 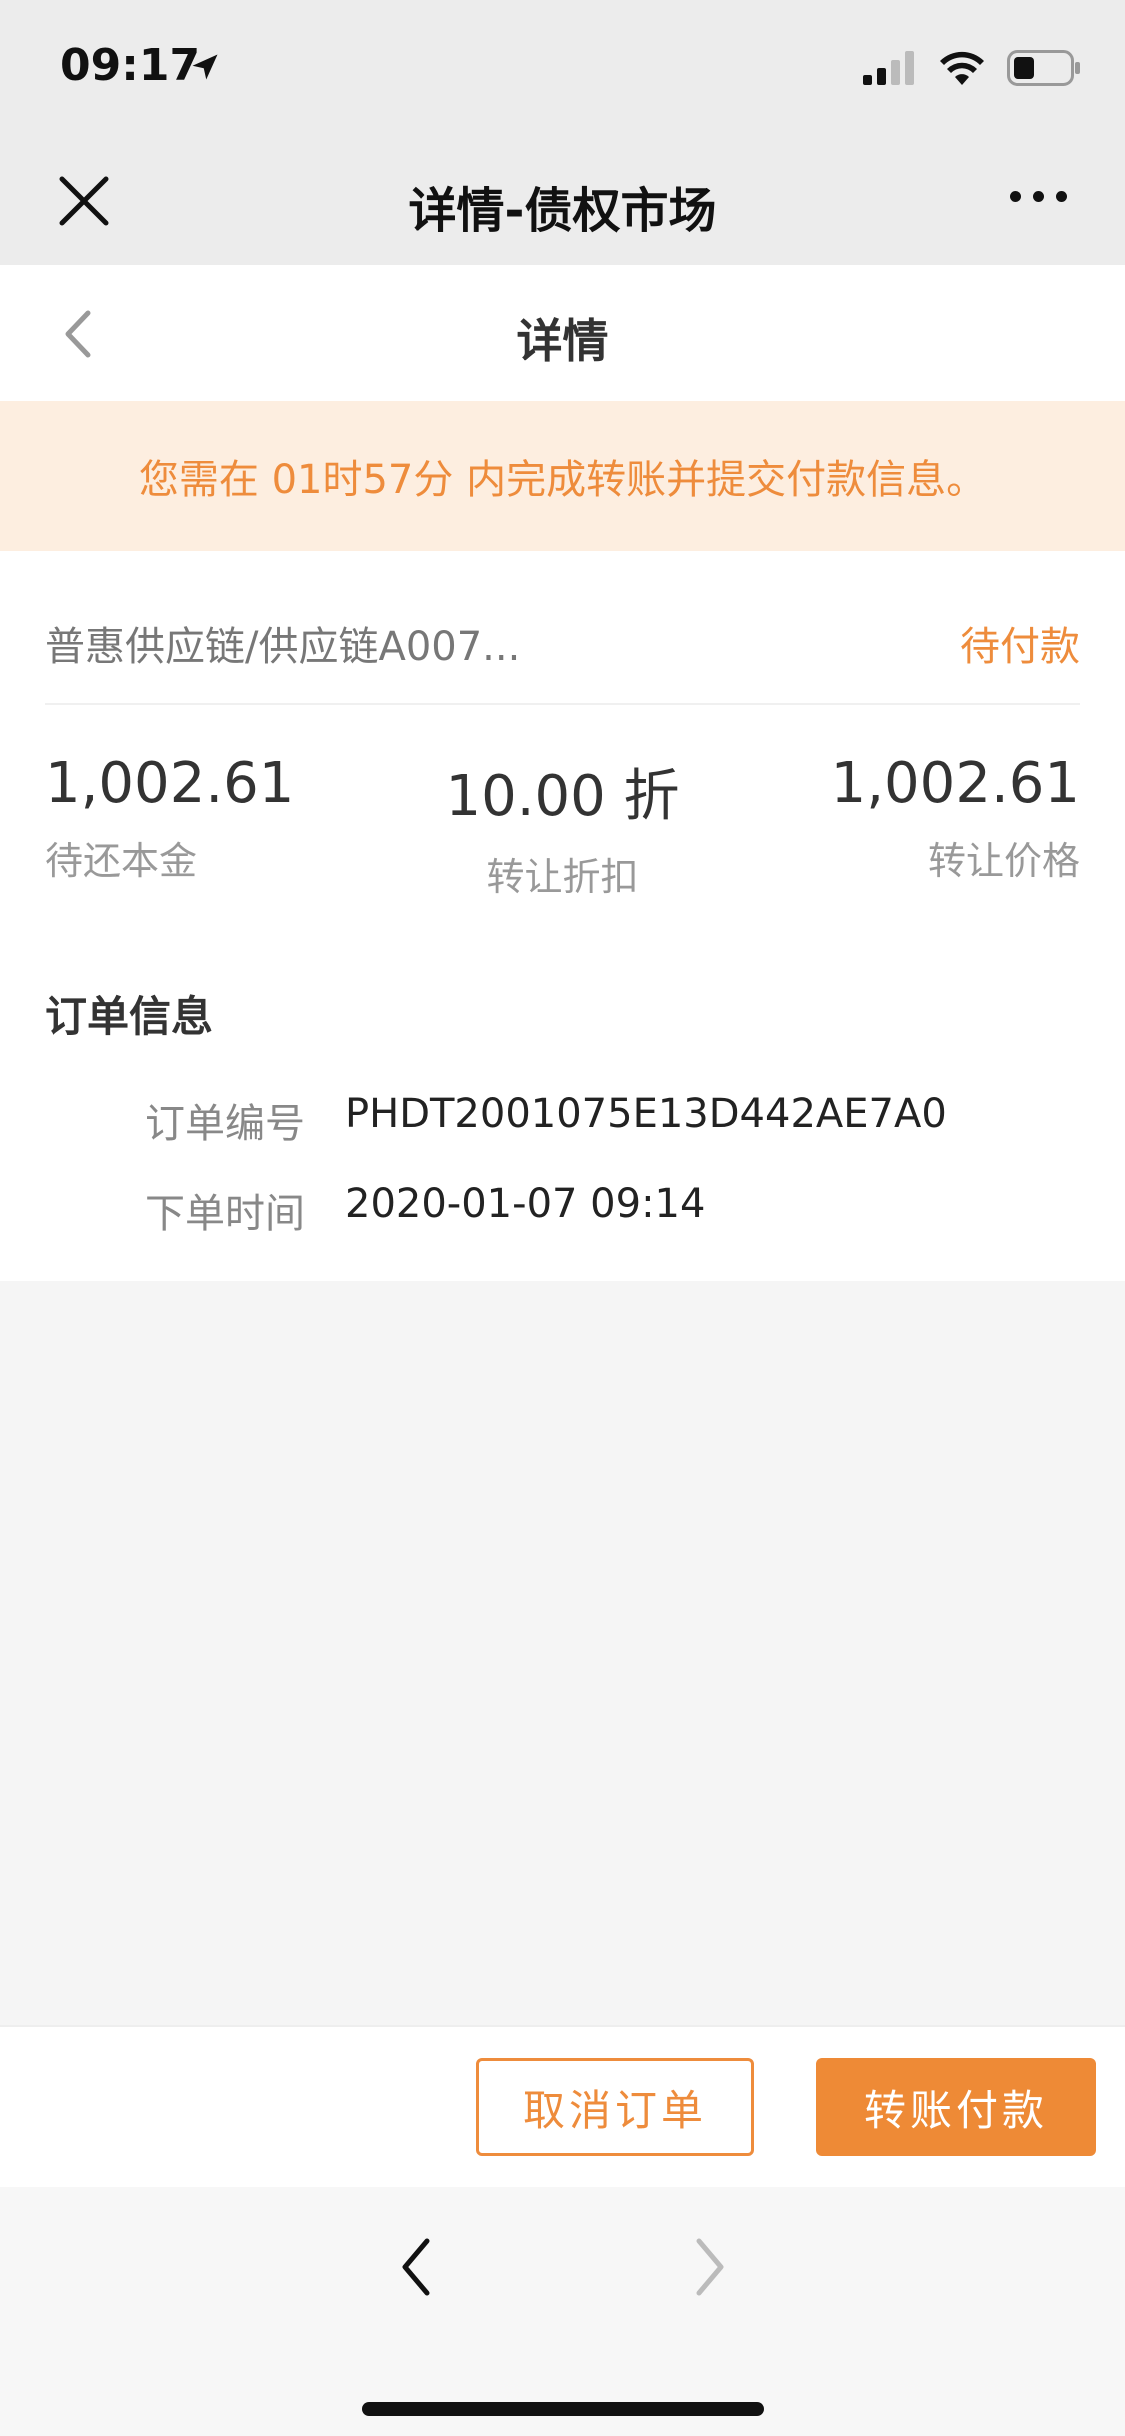 What do you see at coordinates (417, 2267) in the screenshot?
I see `browser-back-icon` at bounding box center [417, 2267].